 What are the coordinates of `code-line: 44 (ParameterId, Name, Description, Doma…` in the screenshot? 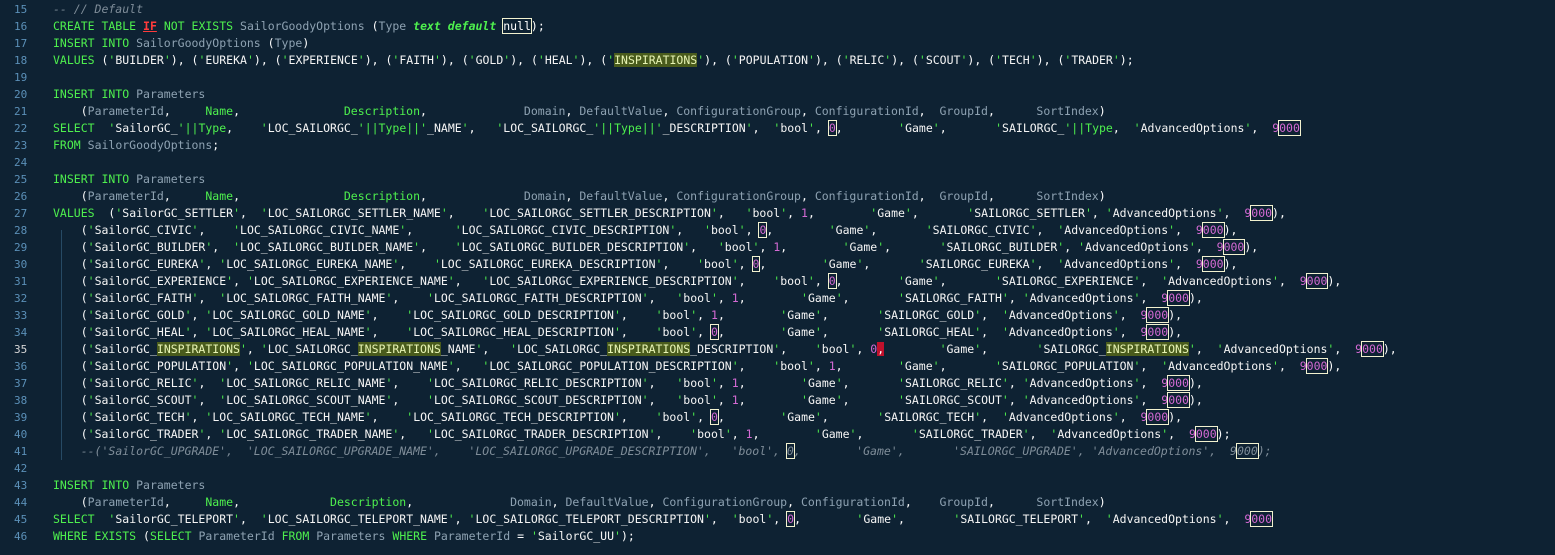 It's located at (777, 502).